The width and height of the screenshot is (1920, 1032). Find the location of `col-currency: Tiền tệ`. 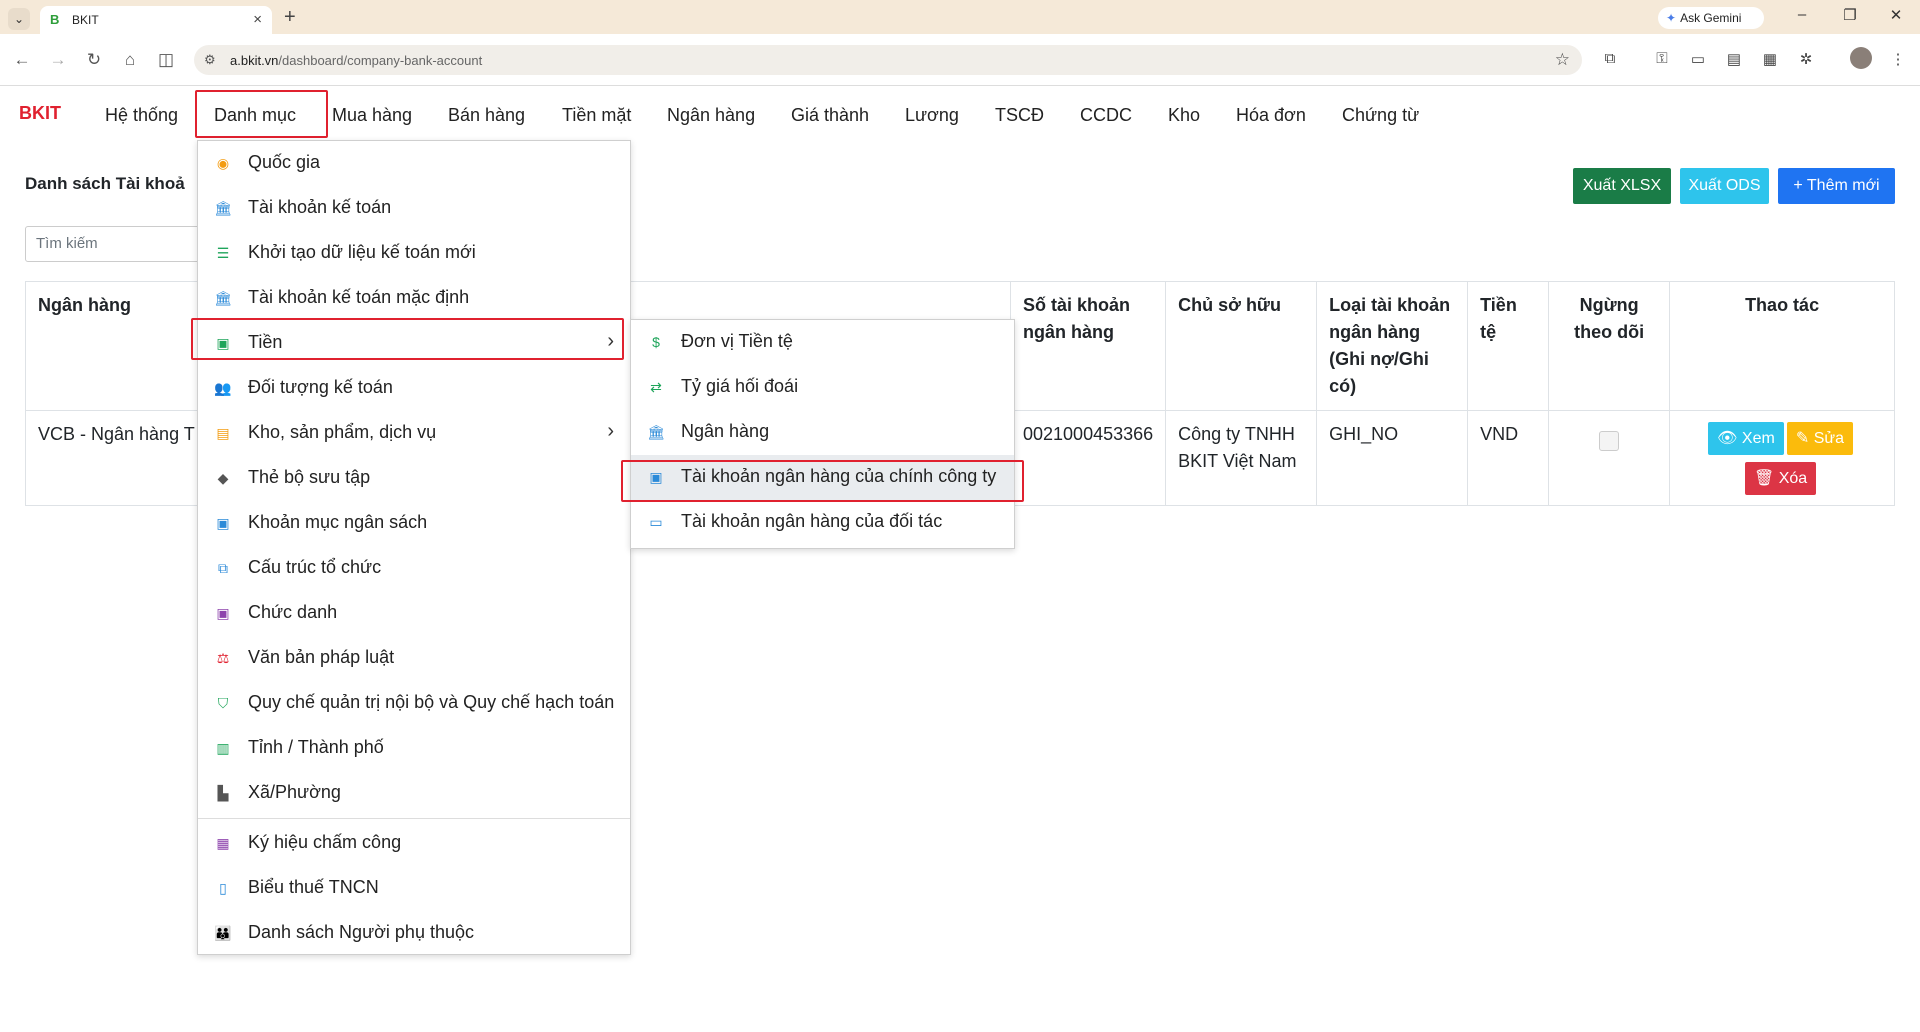

col-currency: Tiền tệ is located at coordinates (1508, 346).